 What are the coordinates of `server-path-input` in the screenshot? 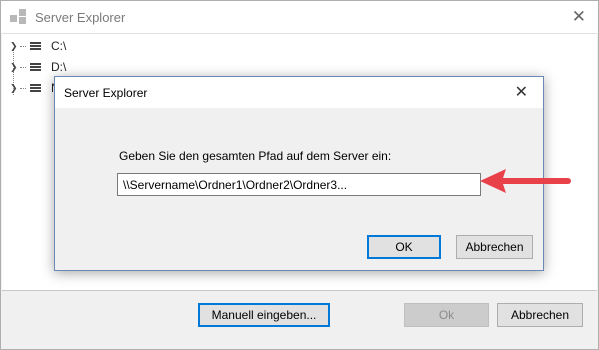 It's located at (299, 184).